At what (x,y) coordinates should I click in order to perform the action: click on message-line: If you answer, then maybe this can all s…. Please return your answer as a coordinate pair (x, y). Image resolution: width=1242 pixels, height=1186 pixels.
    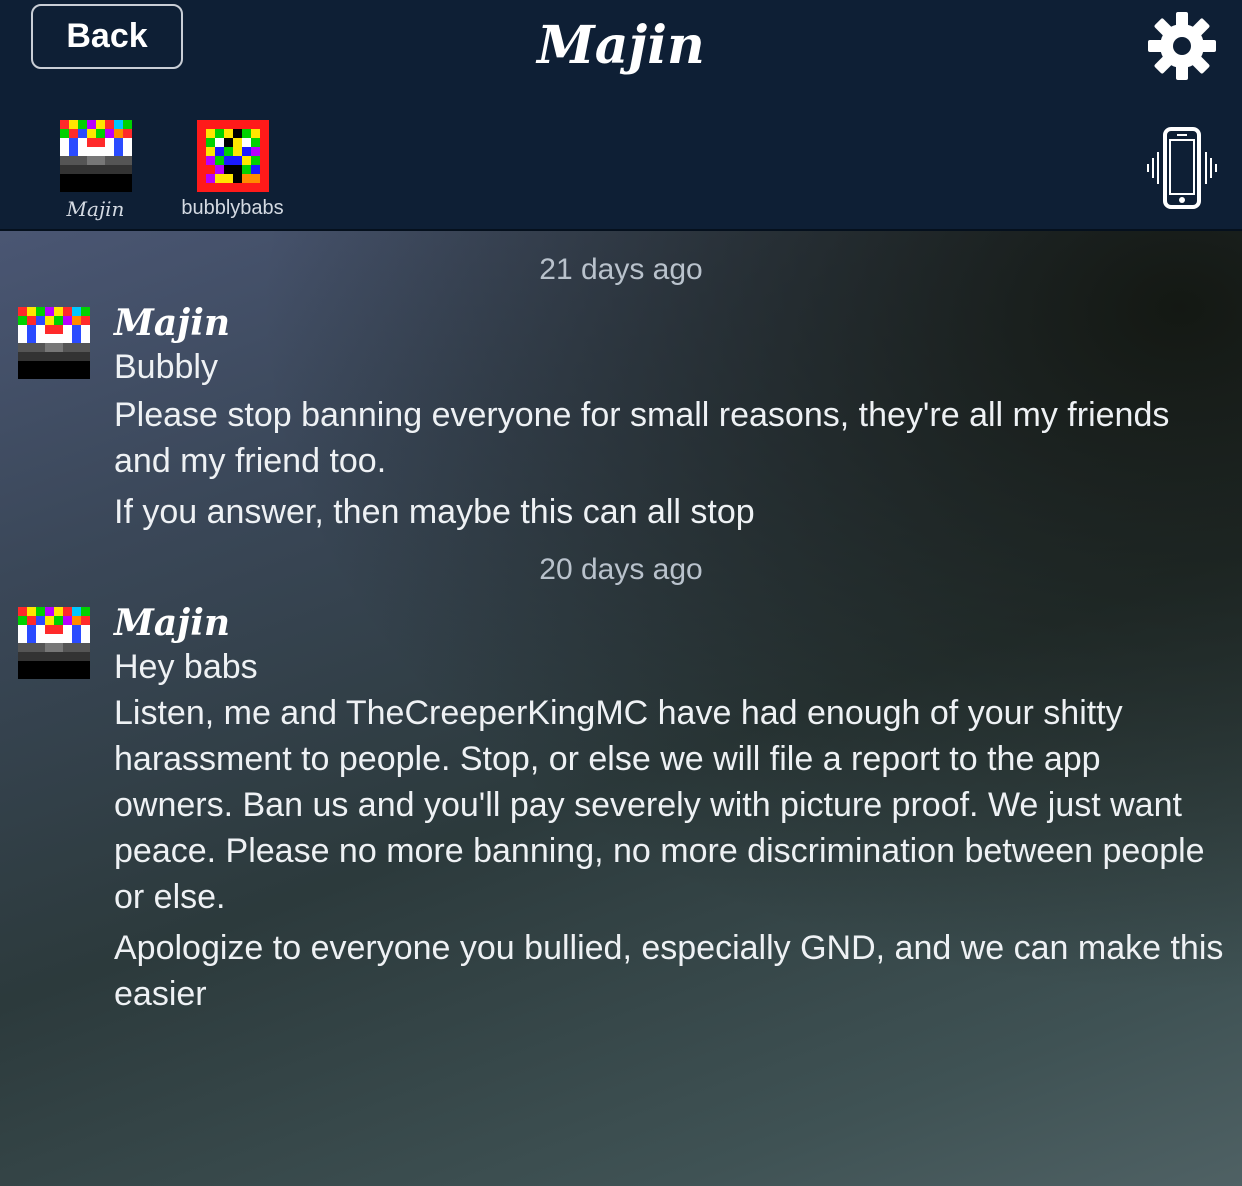
    Looking at the image, I should click on (434, 512).